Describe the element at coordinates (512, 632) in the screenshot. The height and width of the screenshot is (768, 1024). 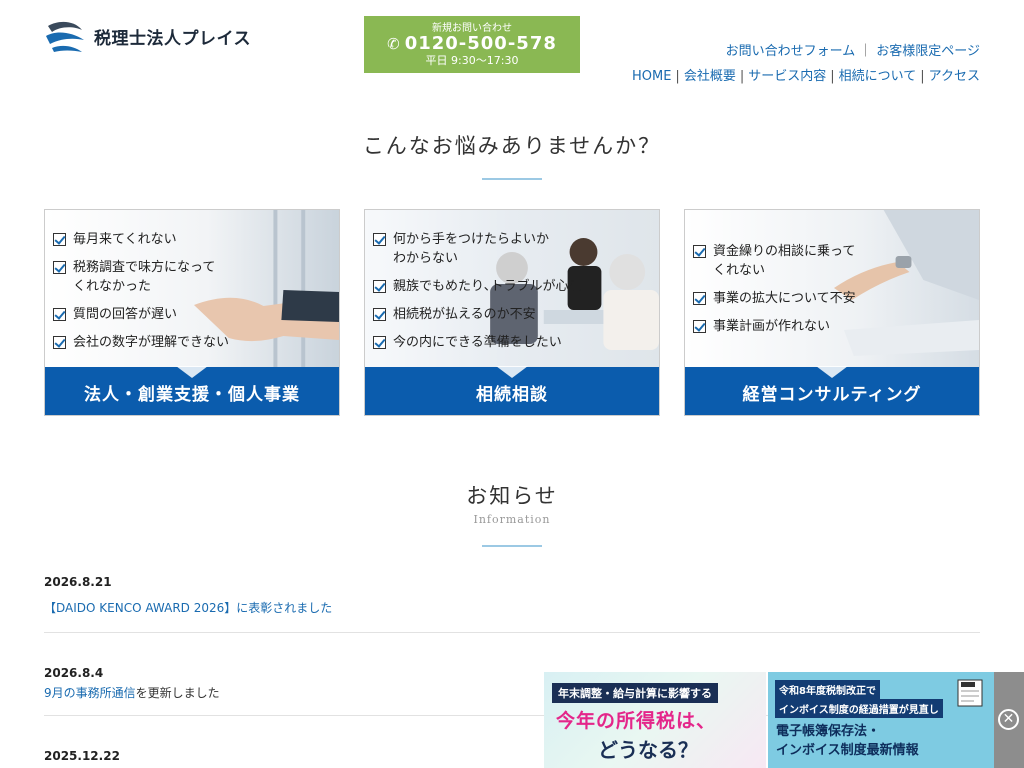
I see `divider` at that location.